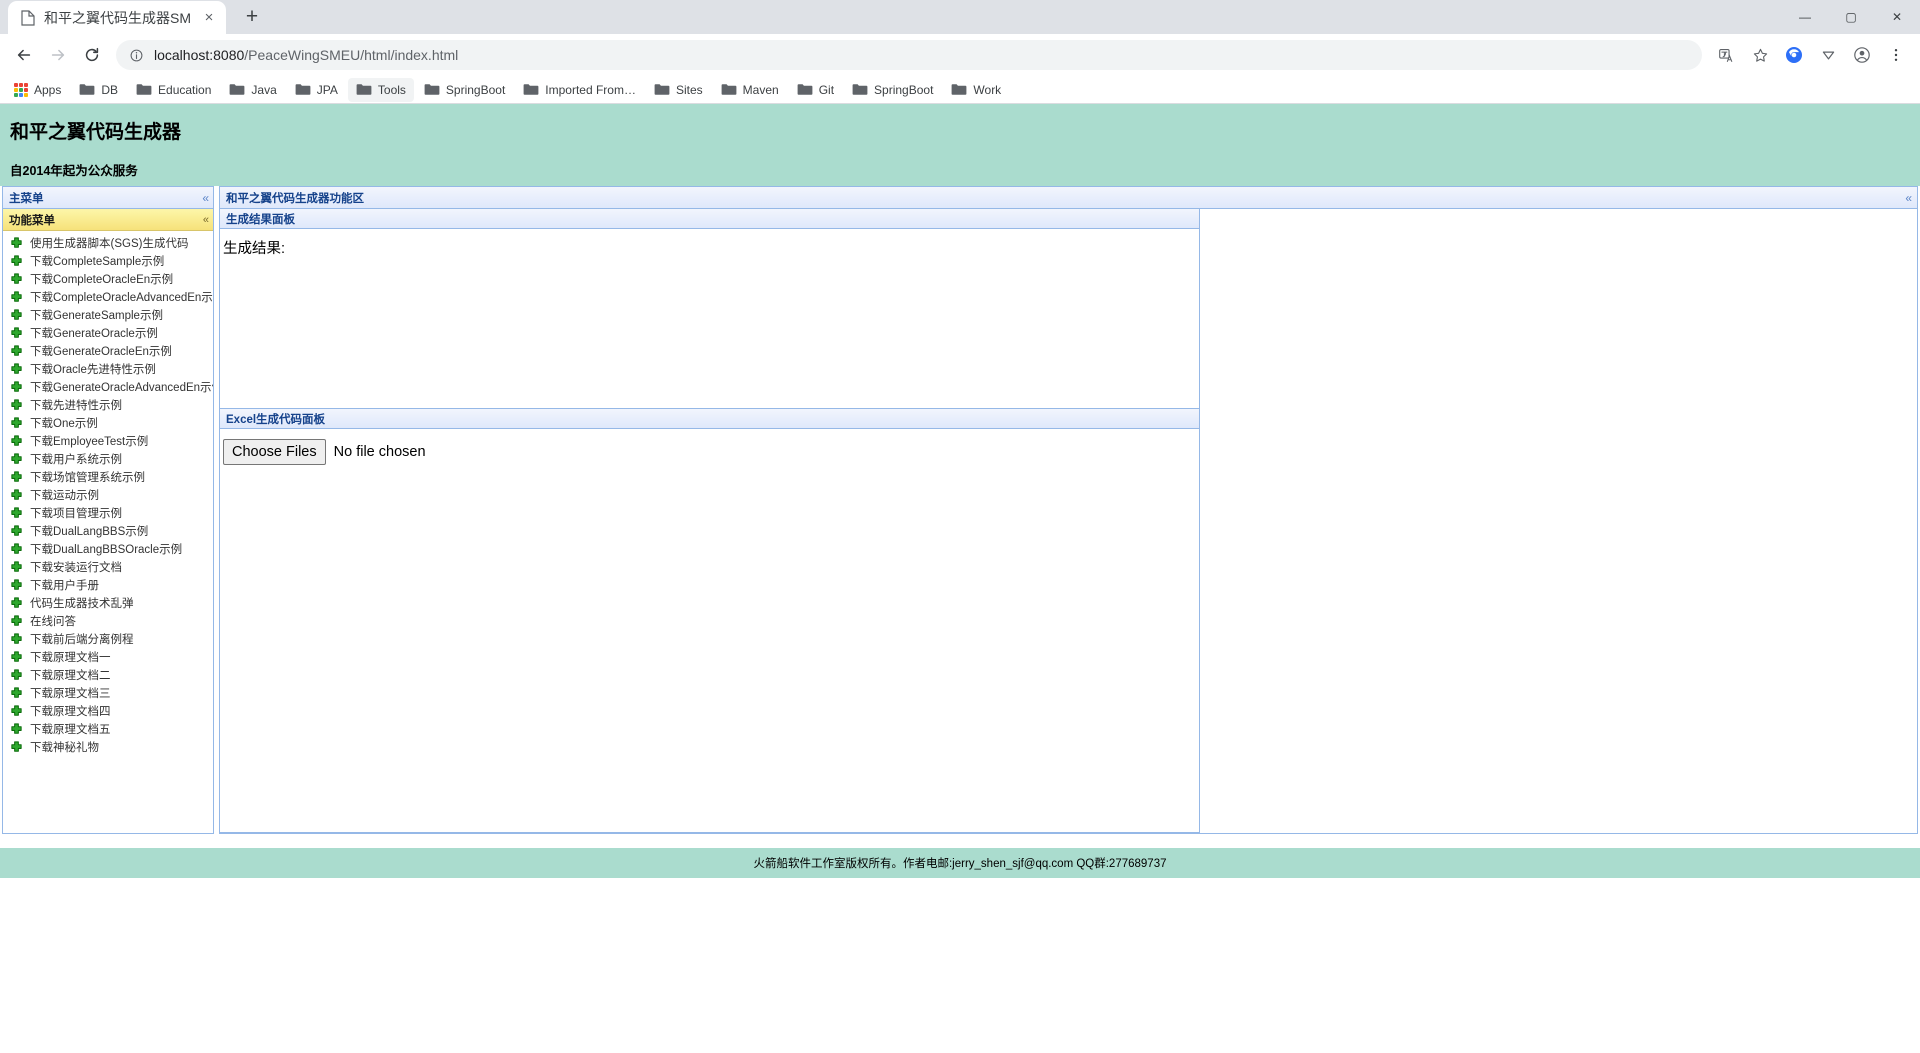 Image resolution: width=1920 pixels, height=1053 pixels. Describe the element at coordinates (97, 262) in the screenshot. I see `sidebar-menu-item-label: 下载CompleteSample示例` at that location.